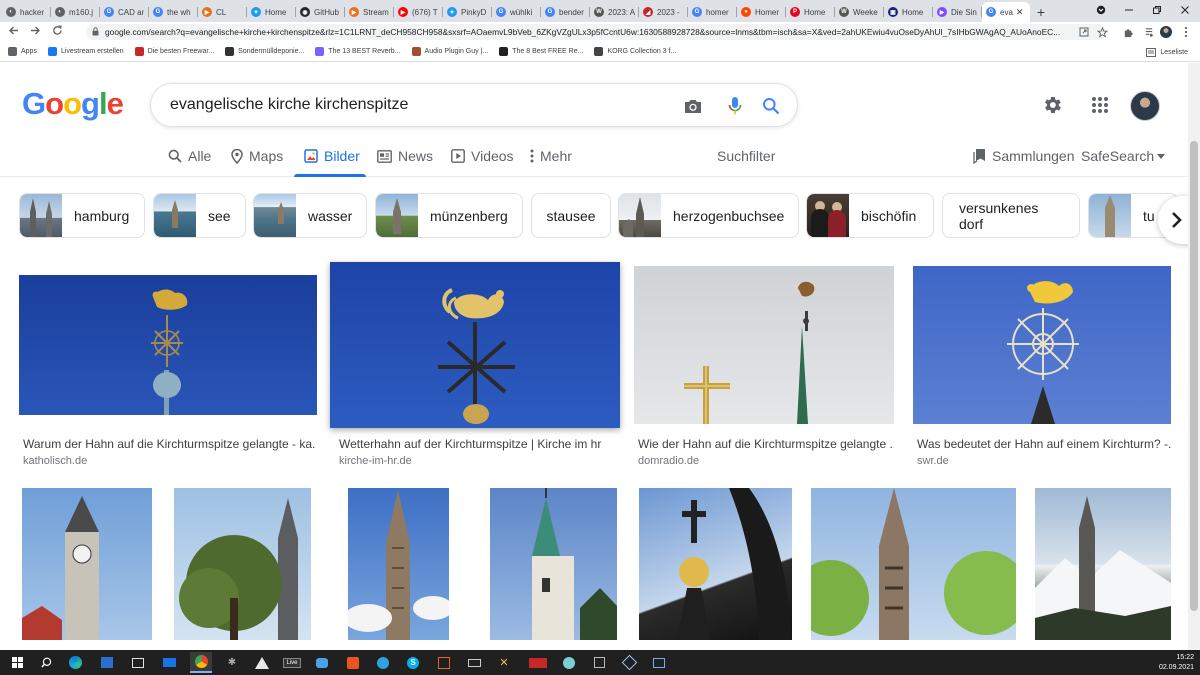 This screenshot has width=1200, height=675. Describe the element at coordinates (551, 156) in the screenshot. I see `tab-more: Mehr` at that location.